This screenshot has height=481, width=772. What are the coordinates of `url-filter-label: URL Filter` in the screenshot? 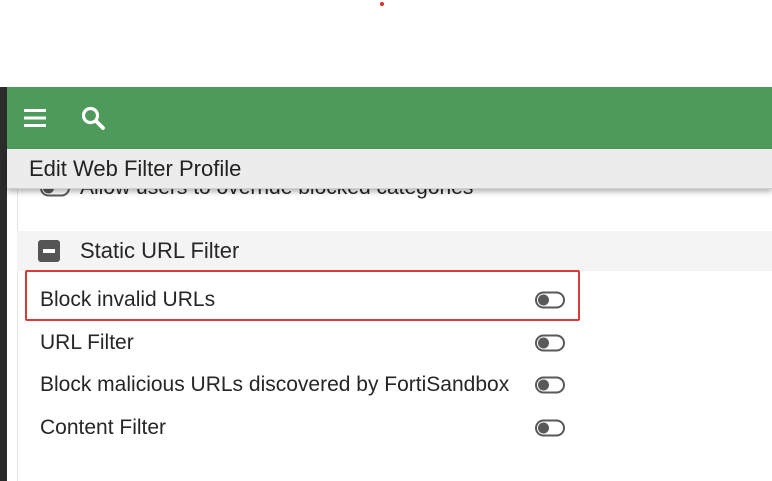 It's located at (87, 342).